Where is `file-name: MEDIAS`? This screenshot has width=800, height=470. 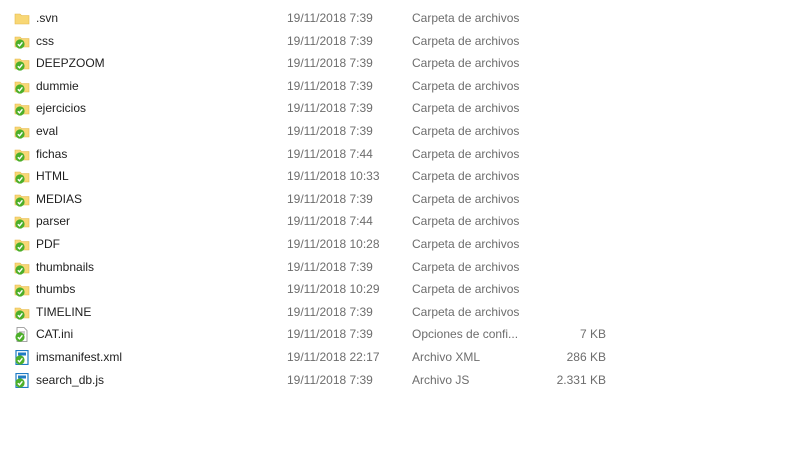 file-name: MEDIAS is located at coordinates (59, 198).